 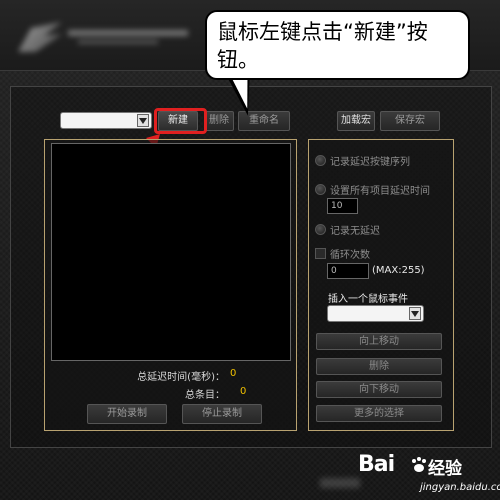 What do you see at coordinates (445, 469) in the screenshot?
I see `watermark-brand-suffix: 经验` at bounding box center [445, 469].